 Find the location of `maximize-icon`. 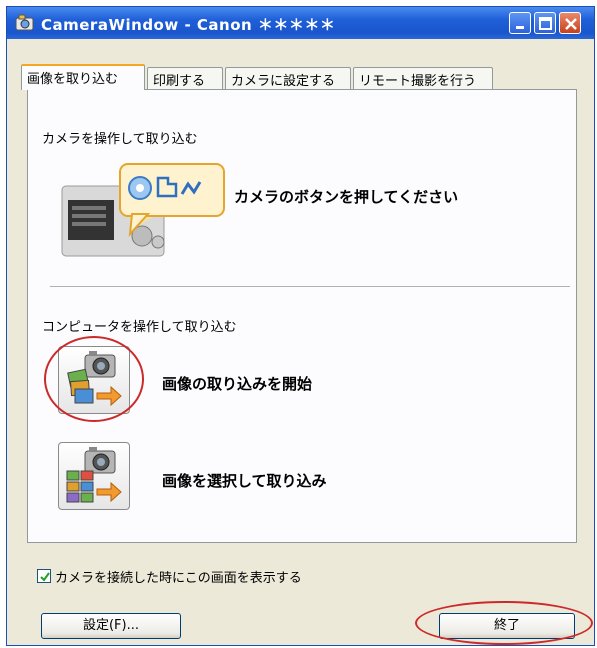

maximize-icon is located at coordinates (545, 23).